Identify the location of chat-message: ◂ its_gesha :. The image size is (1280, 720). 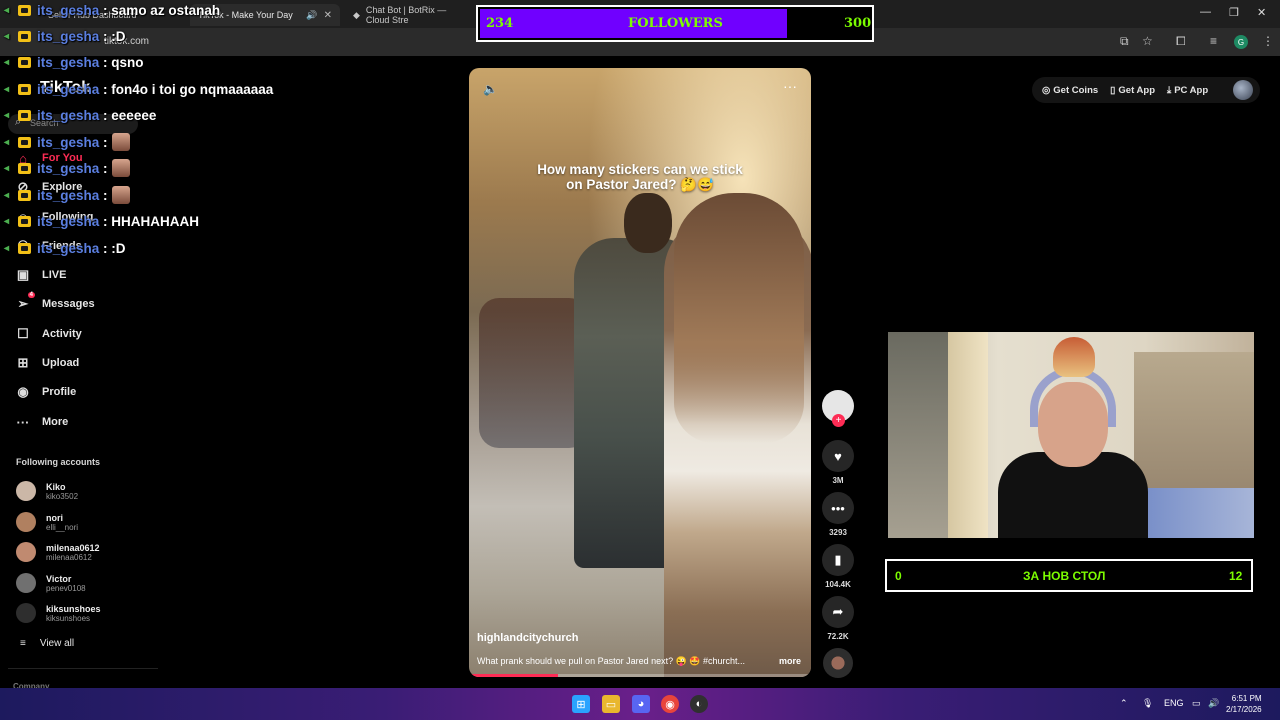
(67, 195).